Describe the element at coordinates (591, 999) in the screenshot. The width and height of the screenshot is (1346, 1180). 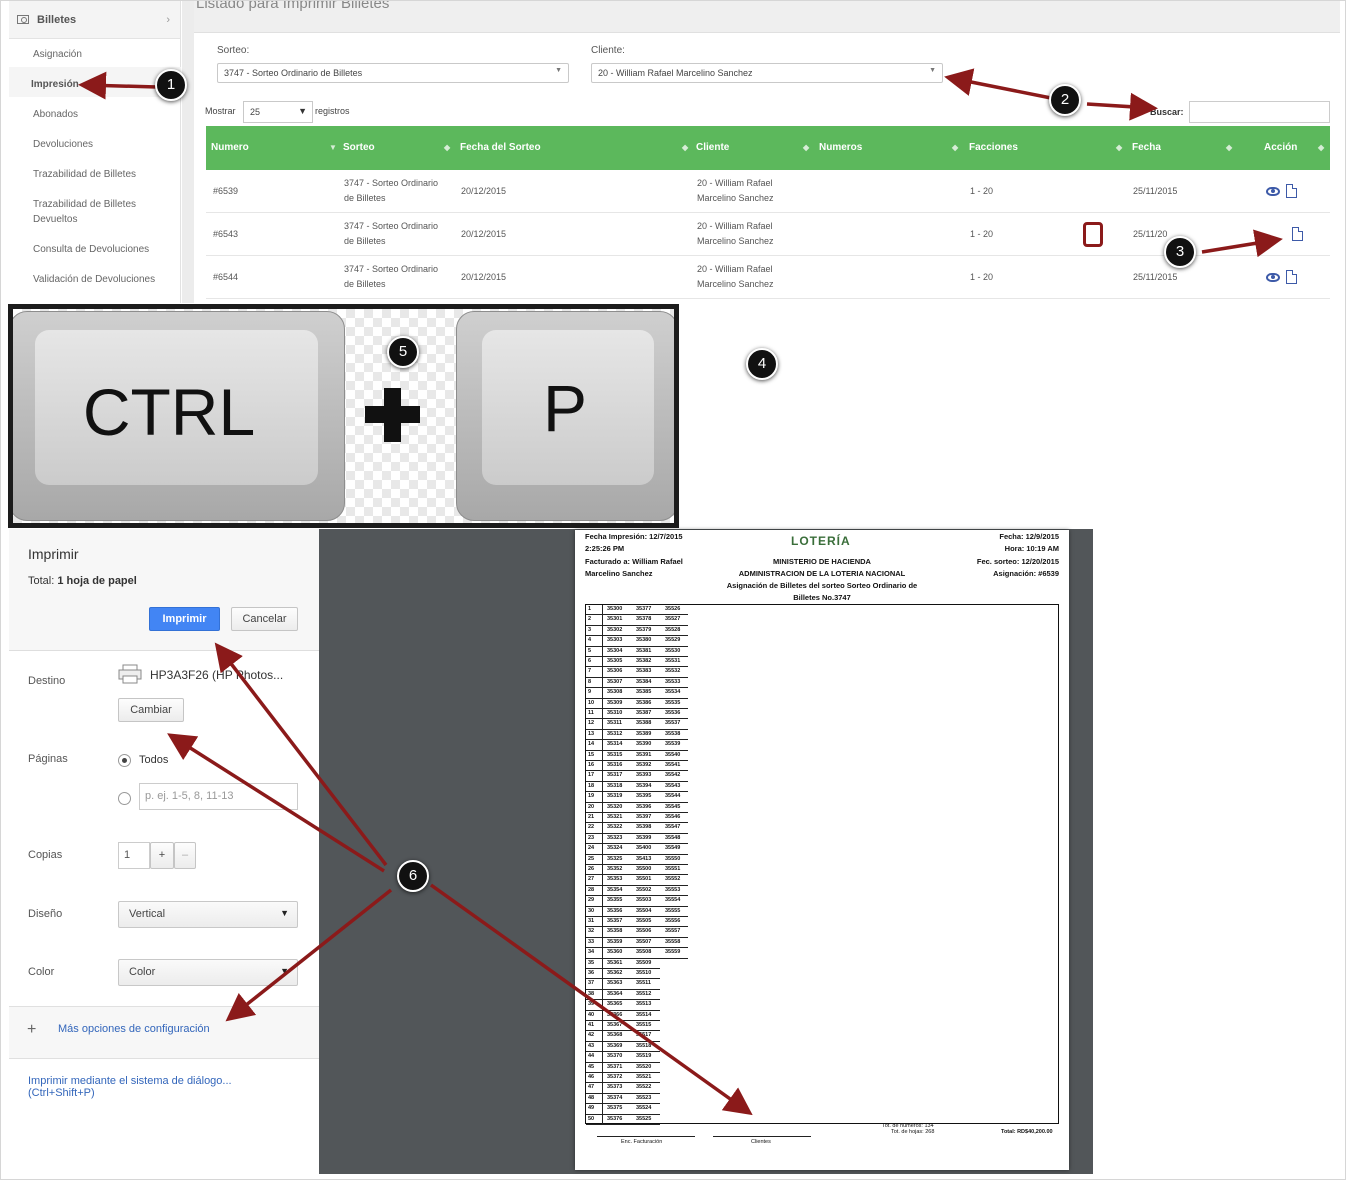
I see `arrow-6-preview` at that location.